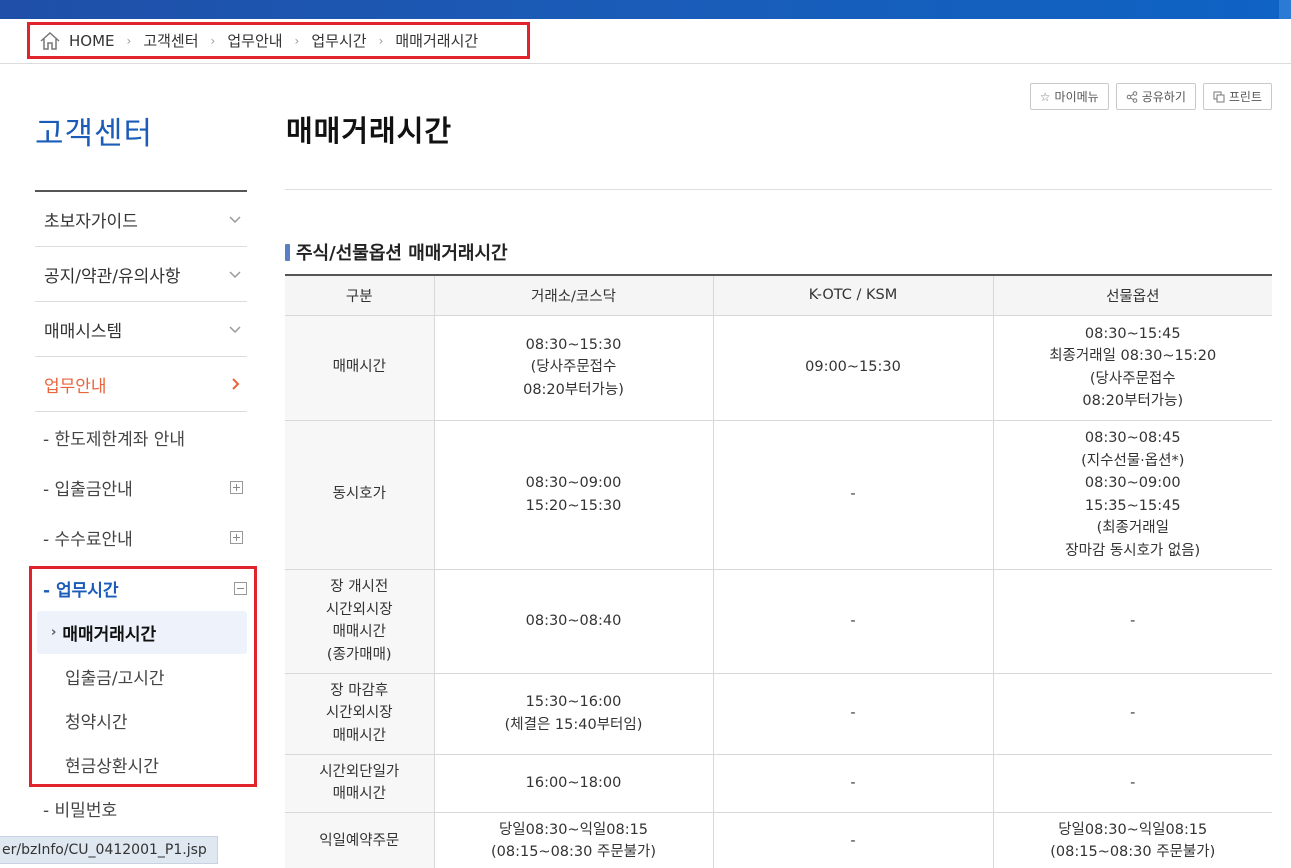 Image resolution: width=1291 pixels, height=868 pixels. What do you see at coordinates (94, 134) in the screenshot?
I see `sidebar-title: 고객센터` at bounding box center [94, 134].